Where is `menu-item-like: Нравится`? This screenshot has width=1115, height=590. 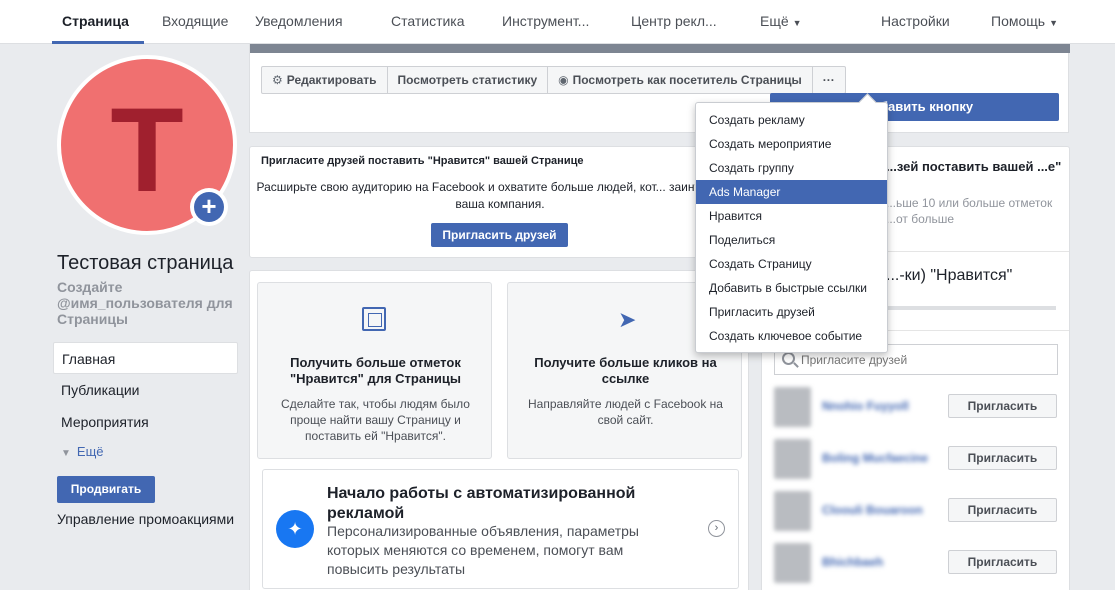
menu-item-like: Нравится is located at coordinates (791, 216).